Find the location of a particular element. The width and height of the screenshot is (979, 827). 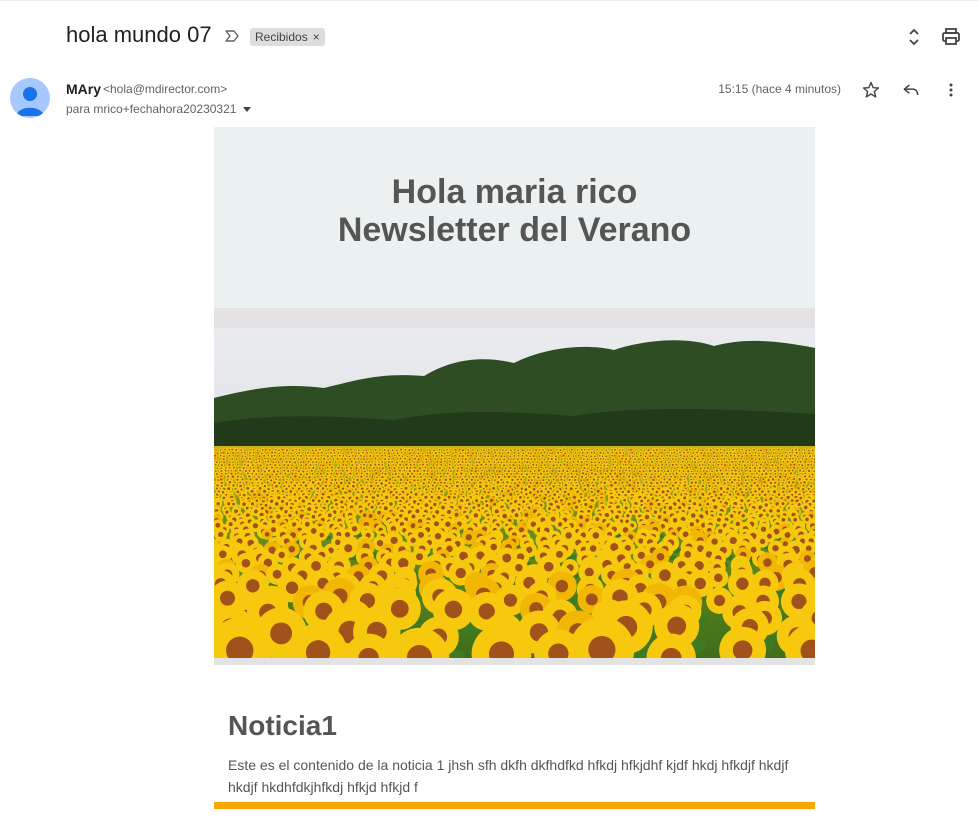

recipient-details: para mrico+fechahora20230321 is located at coordinates (160, 109).